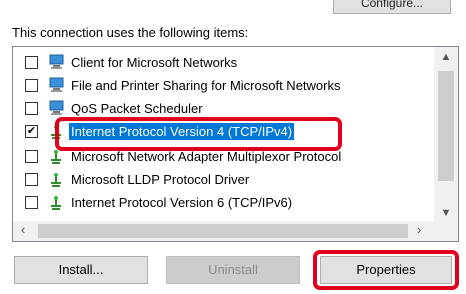  I want to click on checkbox: ✔, so click(31, 131).